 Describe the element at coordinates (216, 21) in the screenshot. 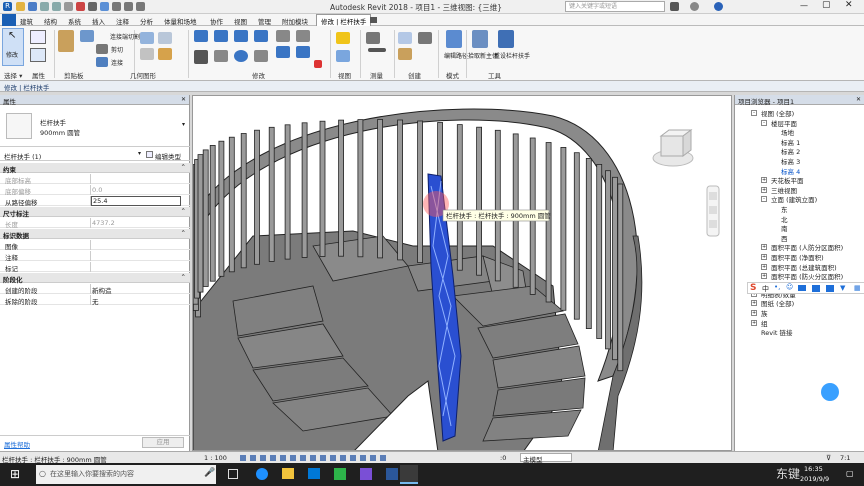

I see `tab-collaborate: 协作` at that location.